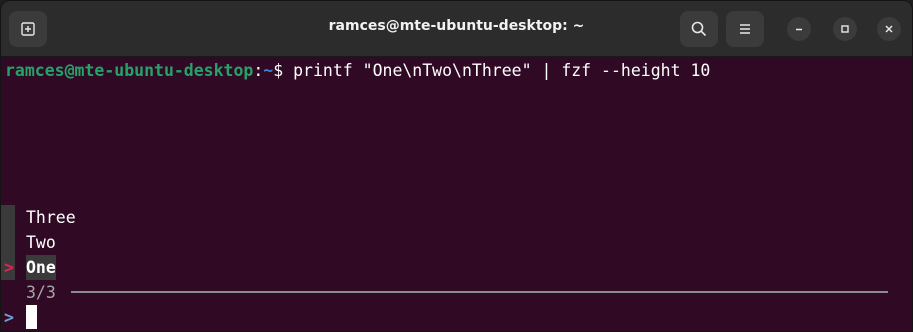 The width and height of the screenshot is (913, 332). I want to click on maximize-icon, so click(845, 29).